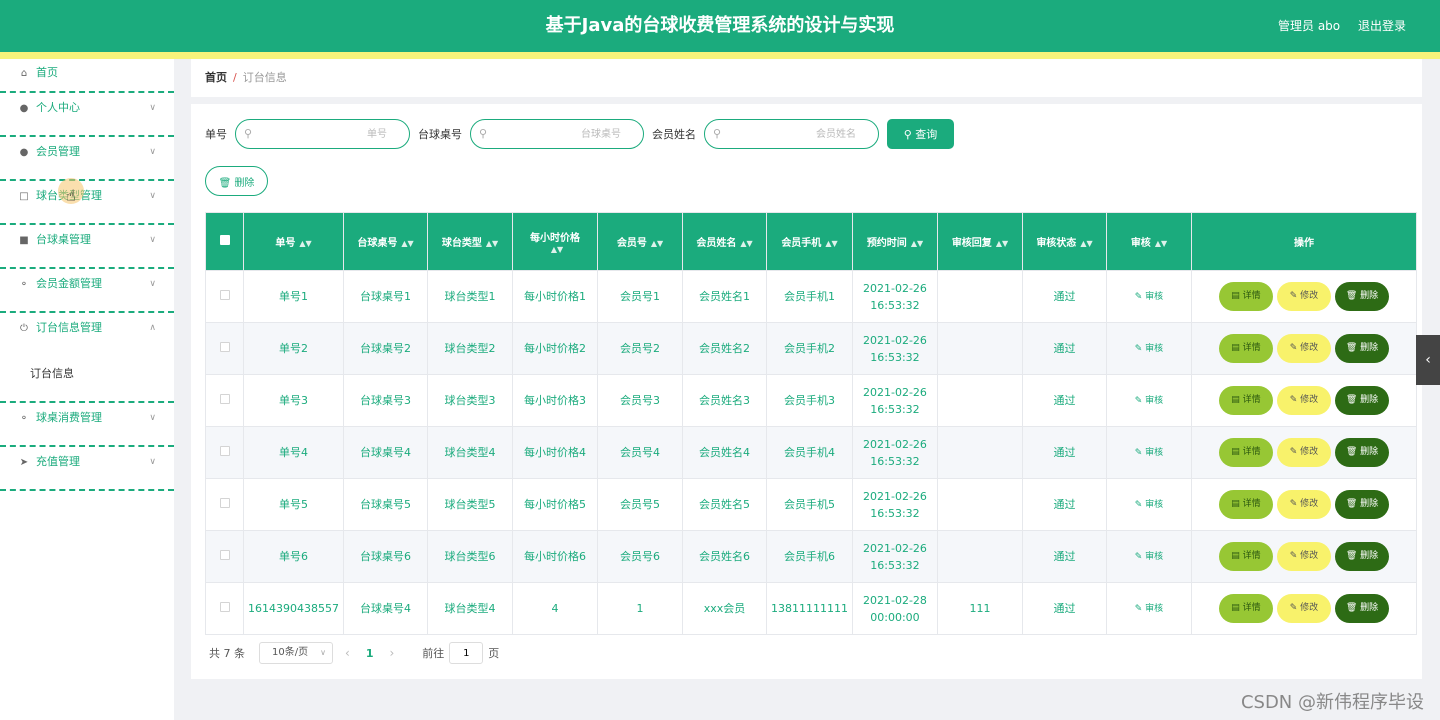  I want to click on select-all-checkbox, so click(224, 240).